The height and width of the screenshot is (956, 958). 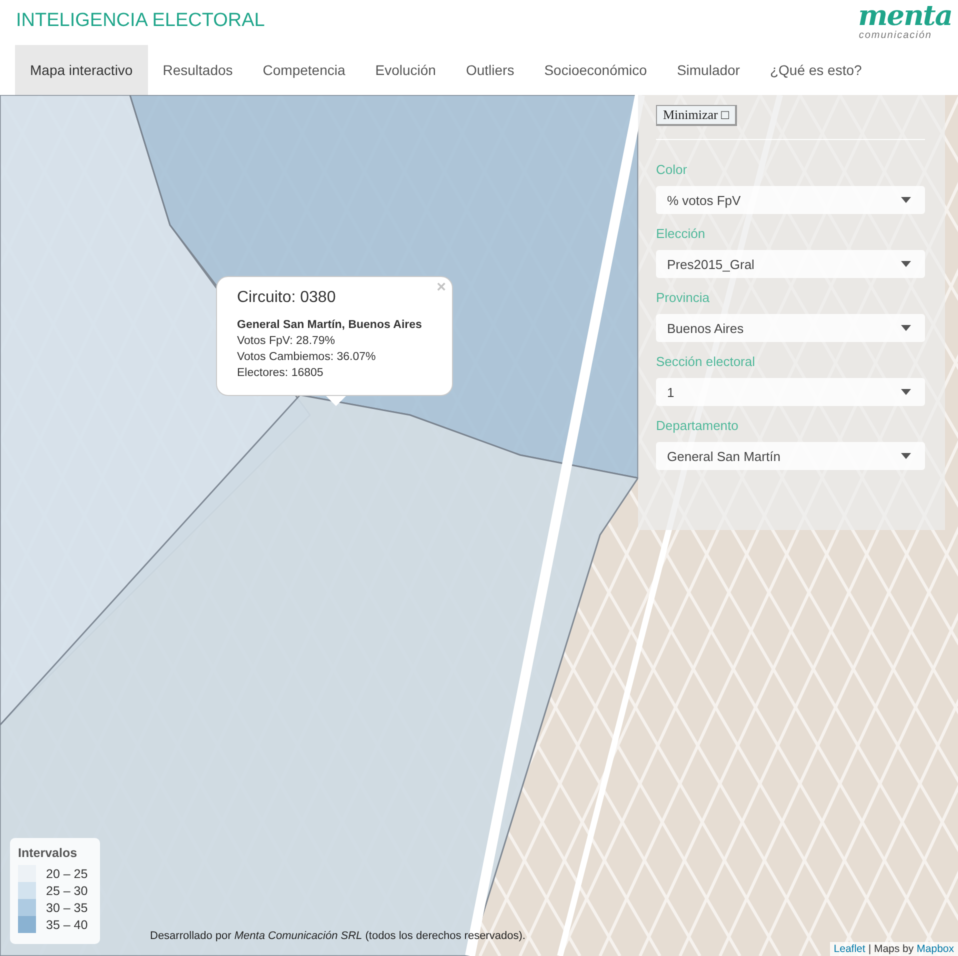 I want to click on filter-dropdown: 1, so click(x=790, y=392).